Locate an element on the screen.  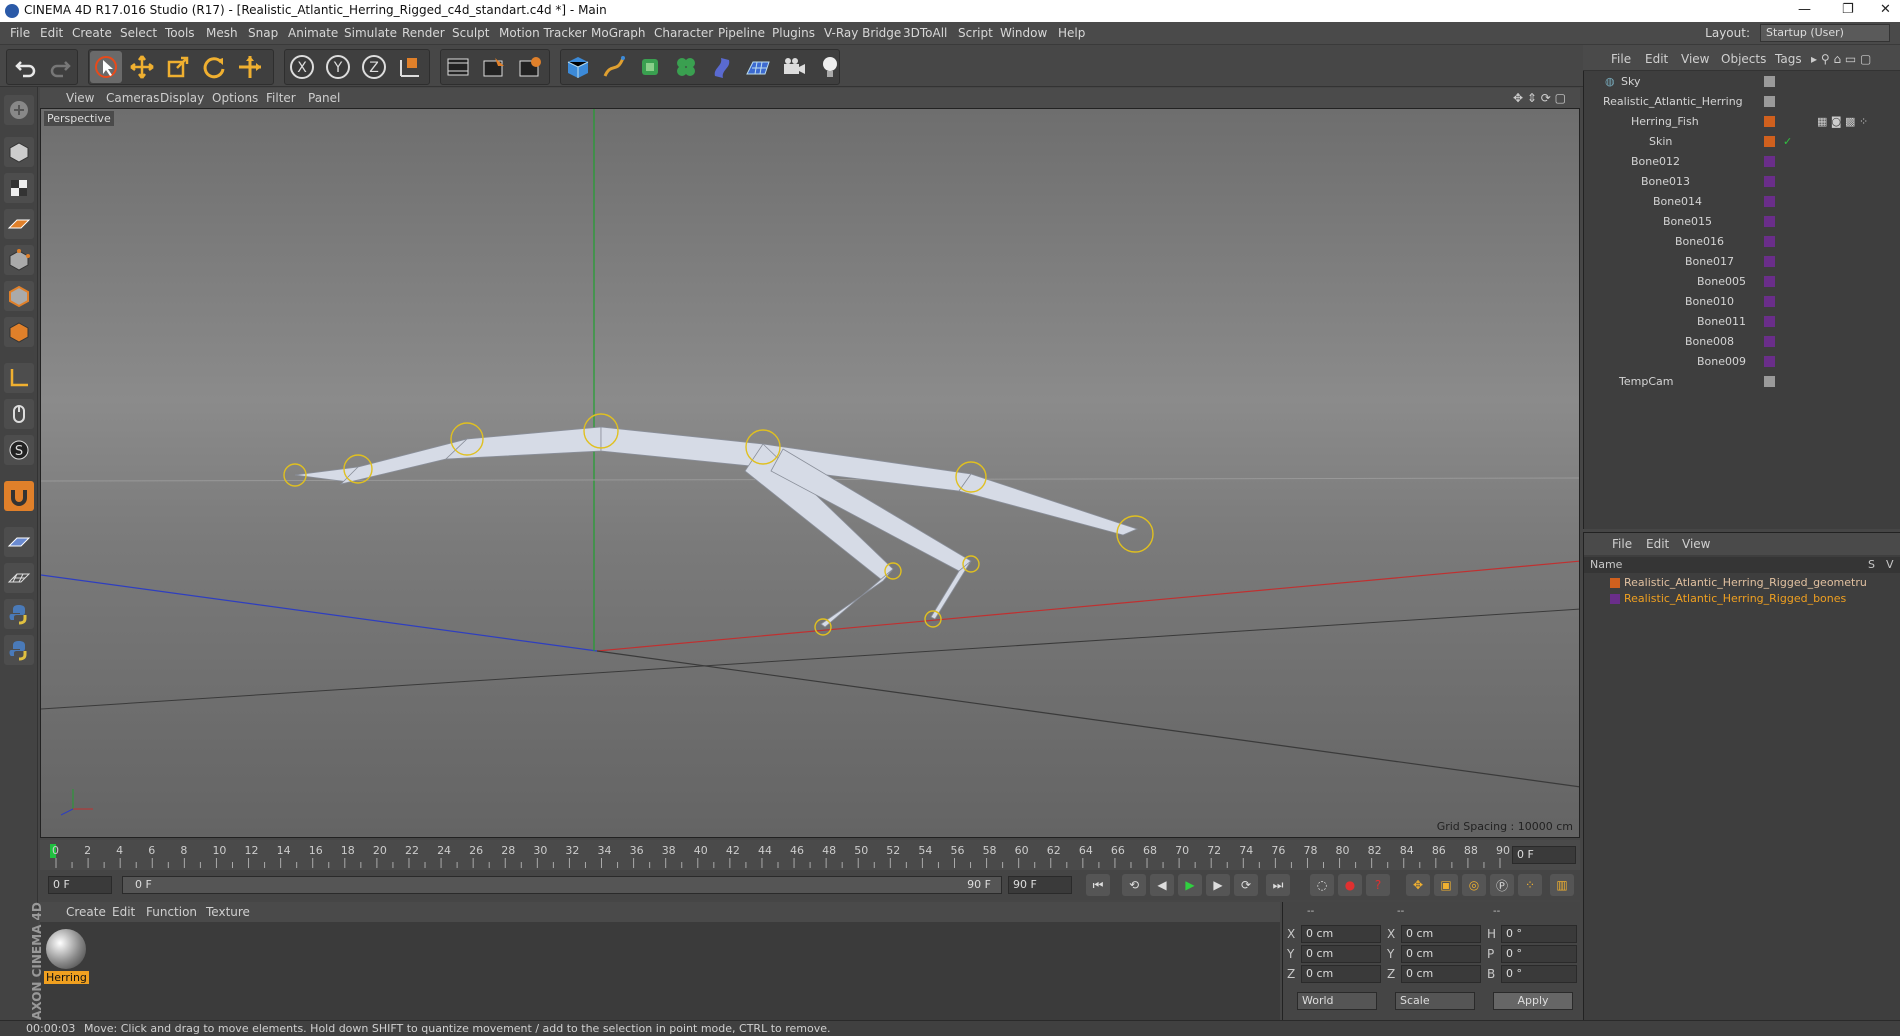
rotation-p-field: 0 ° is located at coordinates (1539, 954).